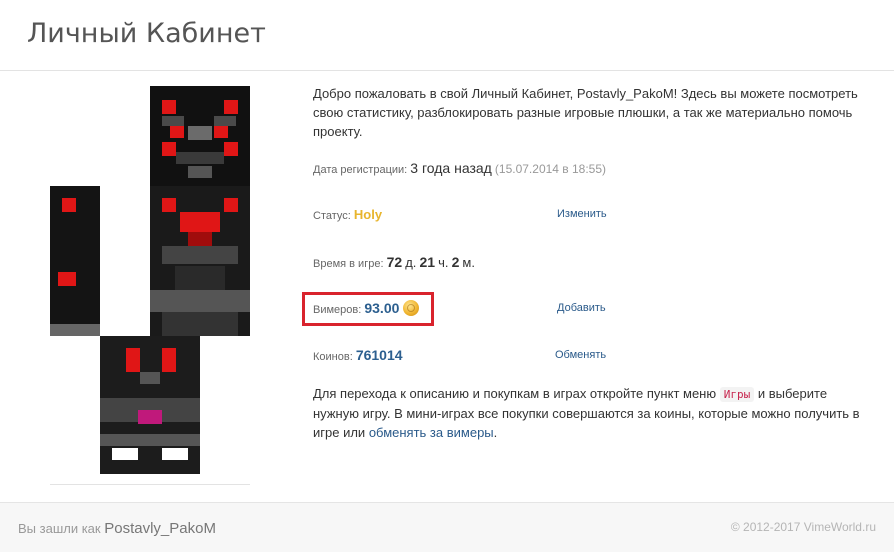 The width and height of the screenshot is (894, 552). Describe the element at coordinates (348, 264) in the screenshot. I see `playtime-label: Время в игре:` at that location.